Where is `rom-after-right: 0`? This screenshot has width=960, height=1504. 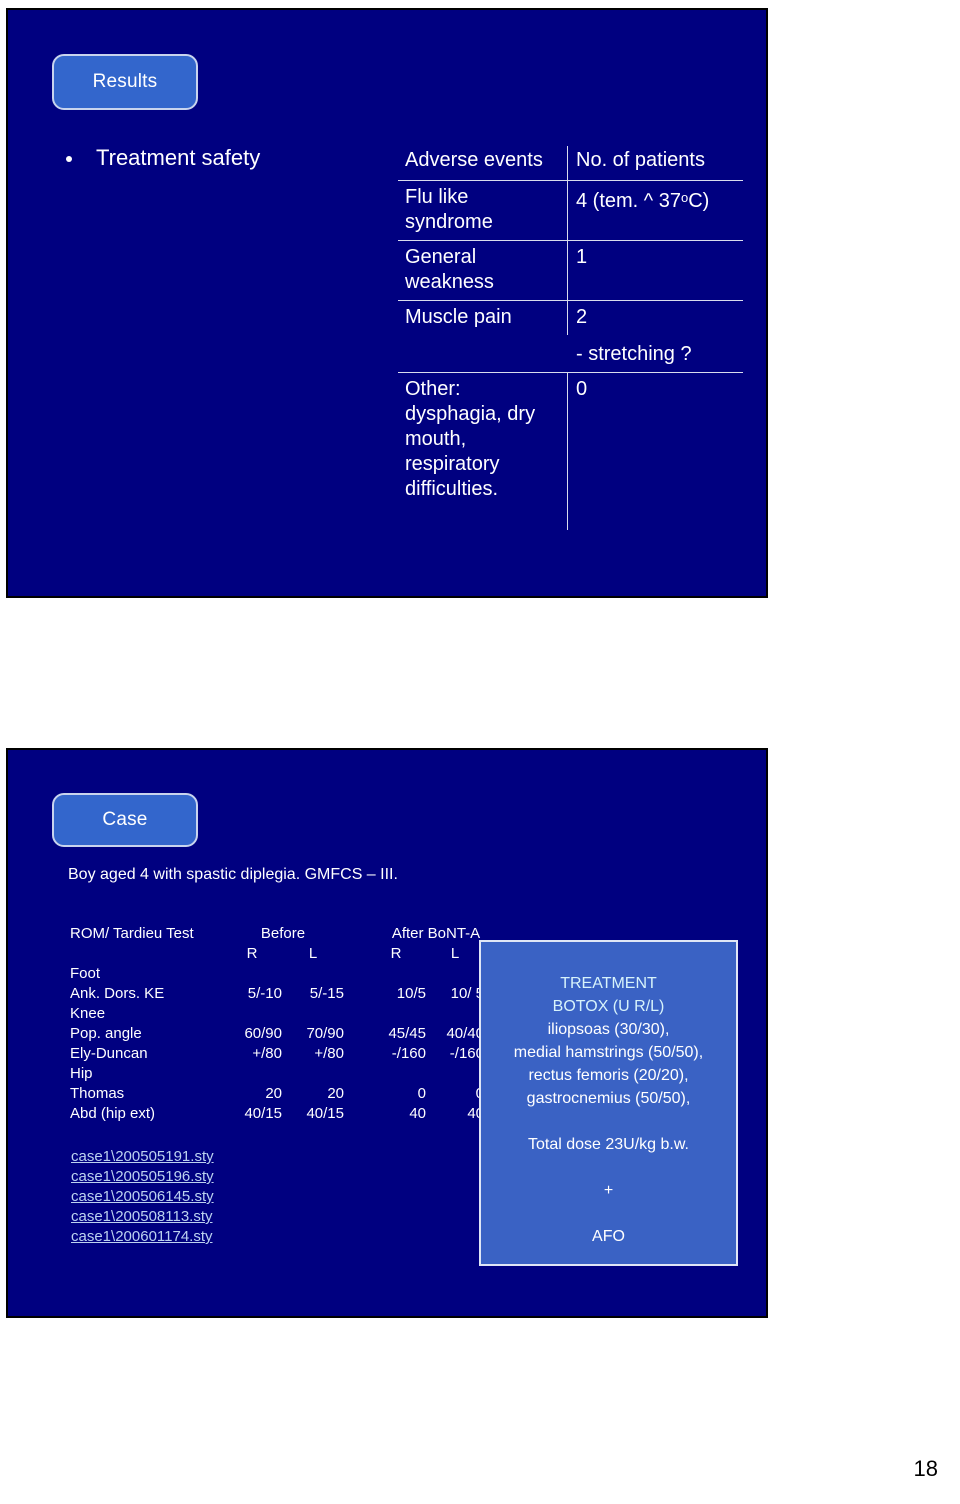
rom-after-right: 0 is located at coordinates (421, 1093).